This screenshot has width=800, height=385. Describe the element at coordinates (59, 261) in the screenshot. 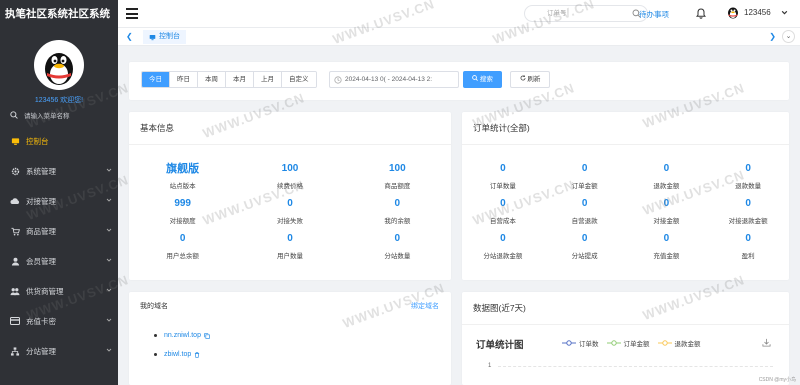

I see `sidebar-item-members: 会员管理` at that location.